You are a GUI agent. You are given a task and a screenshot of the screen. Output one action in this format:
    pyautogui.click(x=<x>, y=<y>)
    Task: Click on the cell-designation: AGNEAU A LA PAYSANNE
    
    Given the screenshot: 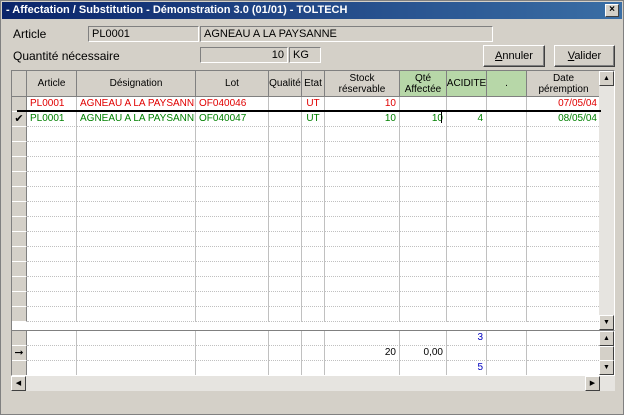 What is the action you would take?
    pyautogui.click(x=136, y=119)
    